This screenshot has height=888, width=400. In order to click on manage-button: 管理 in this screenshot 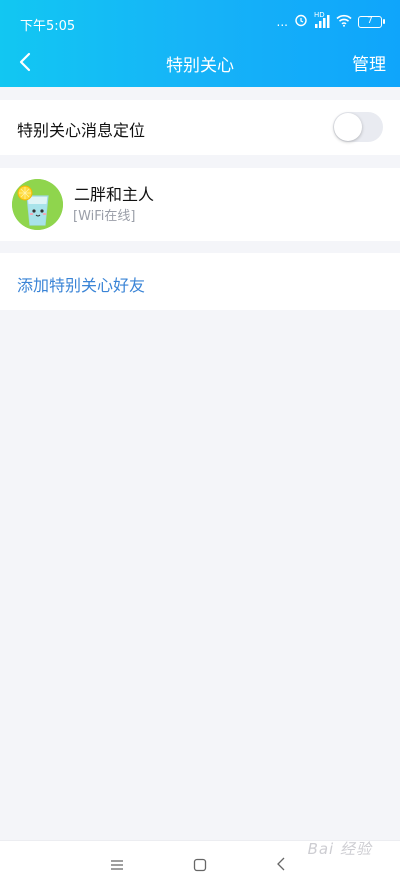, I will do `click(369, 62)`.